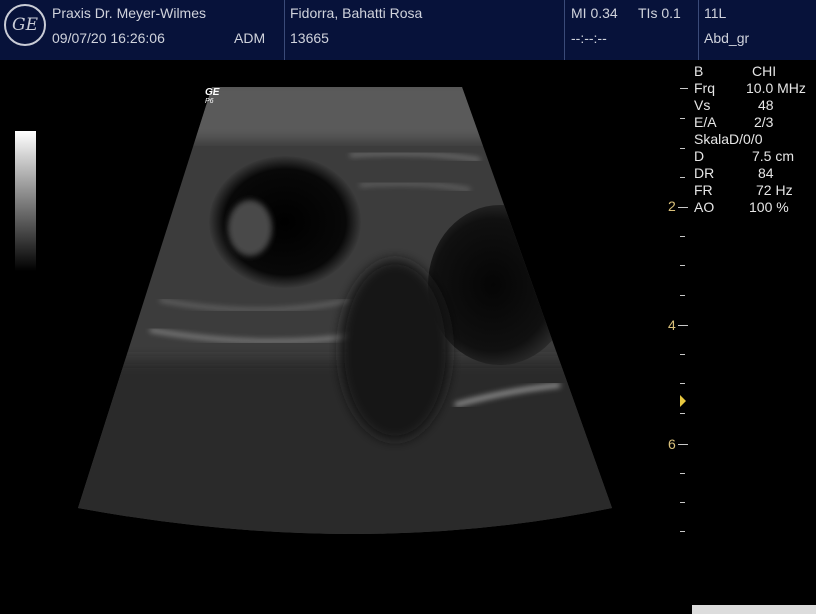 The image size is (816, 614). Describe the element at coordinates (750, 88) in the screenshot. I see `param-row: Frq 10.0 MHz` at that location.